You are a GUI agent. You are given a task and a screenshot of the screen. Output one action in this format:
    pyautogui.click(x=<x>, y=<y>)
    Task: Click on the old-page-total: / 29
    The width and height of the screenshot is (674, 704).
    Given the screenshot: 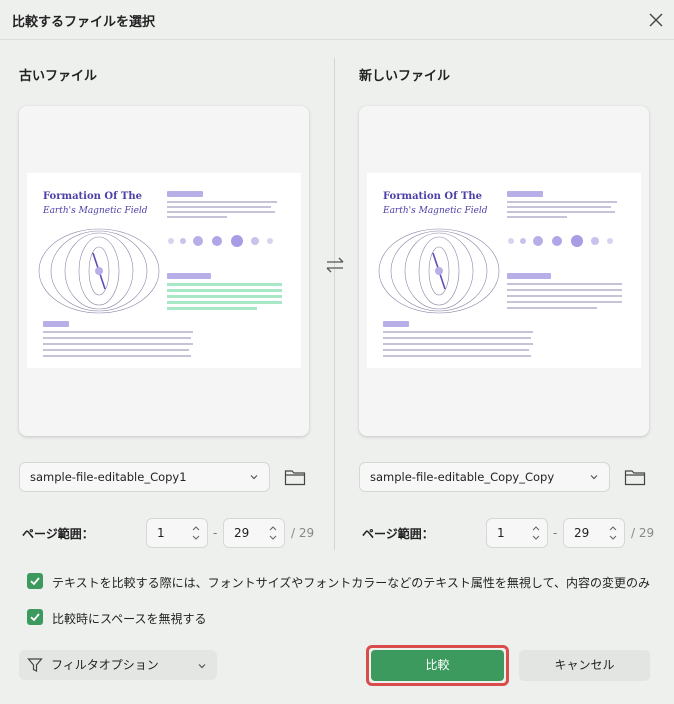 What is the action you would take?
    pyautogui.click(x=303, y=533)
    